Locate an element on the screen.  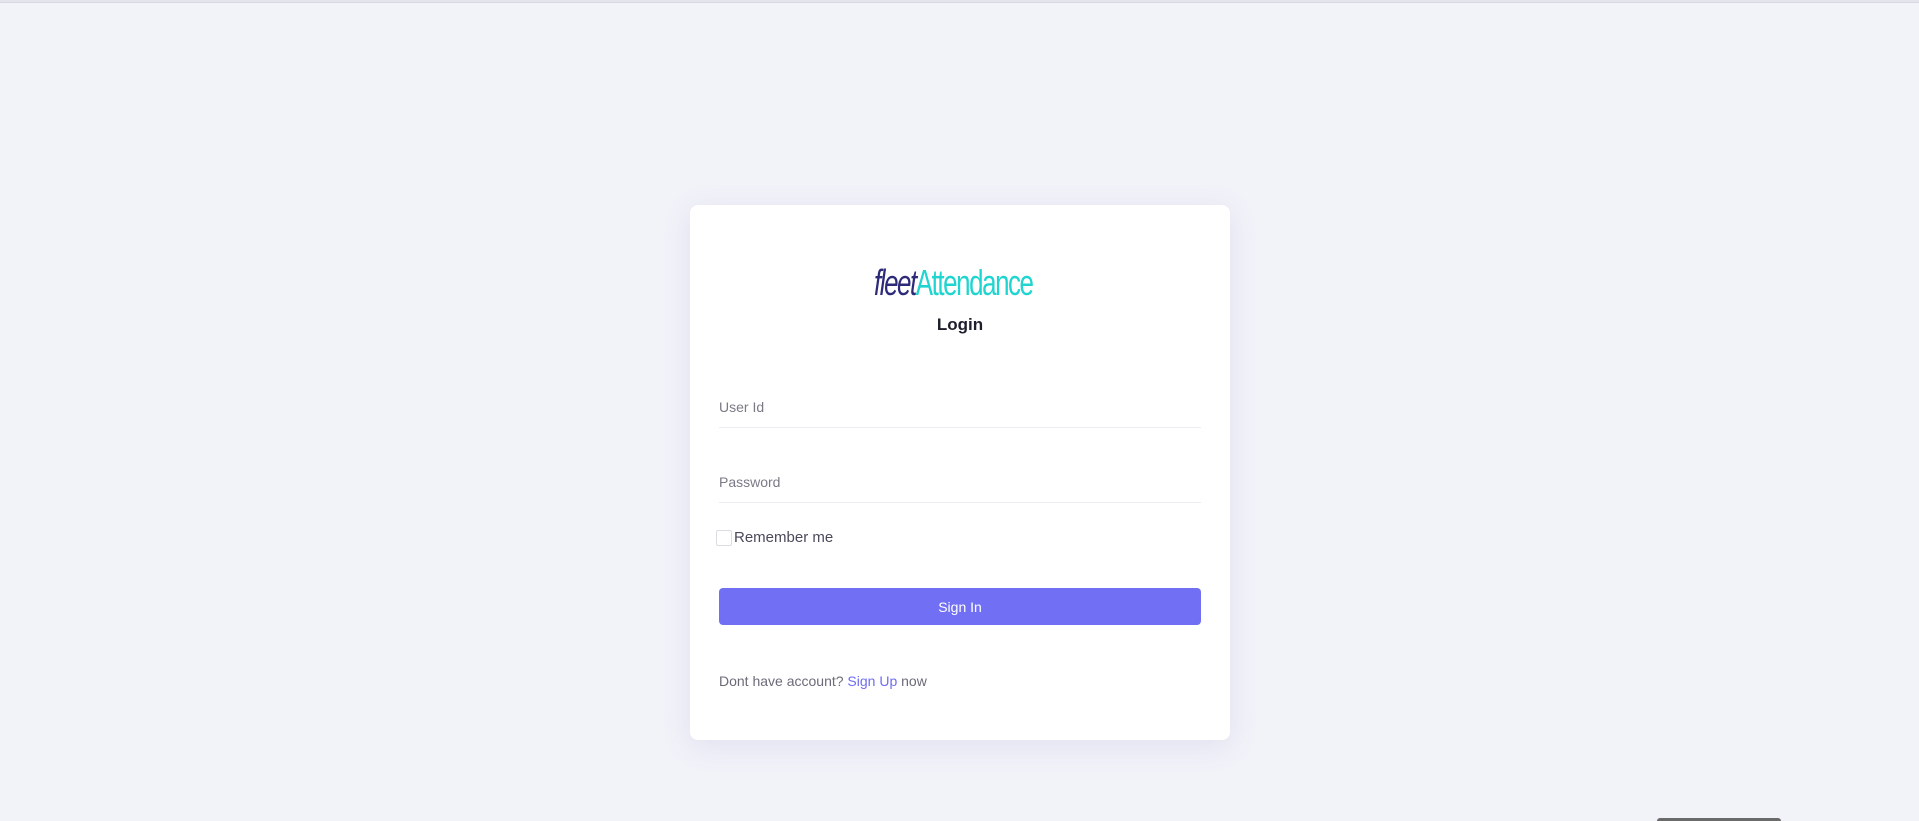
password-field-wrapper is located at coordinates (960, 482).